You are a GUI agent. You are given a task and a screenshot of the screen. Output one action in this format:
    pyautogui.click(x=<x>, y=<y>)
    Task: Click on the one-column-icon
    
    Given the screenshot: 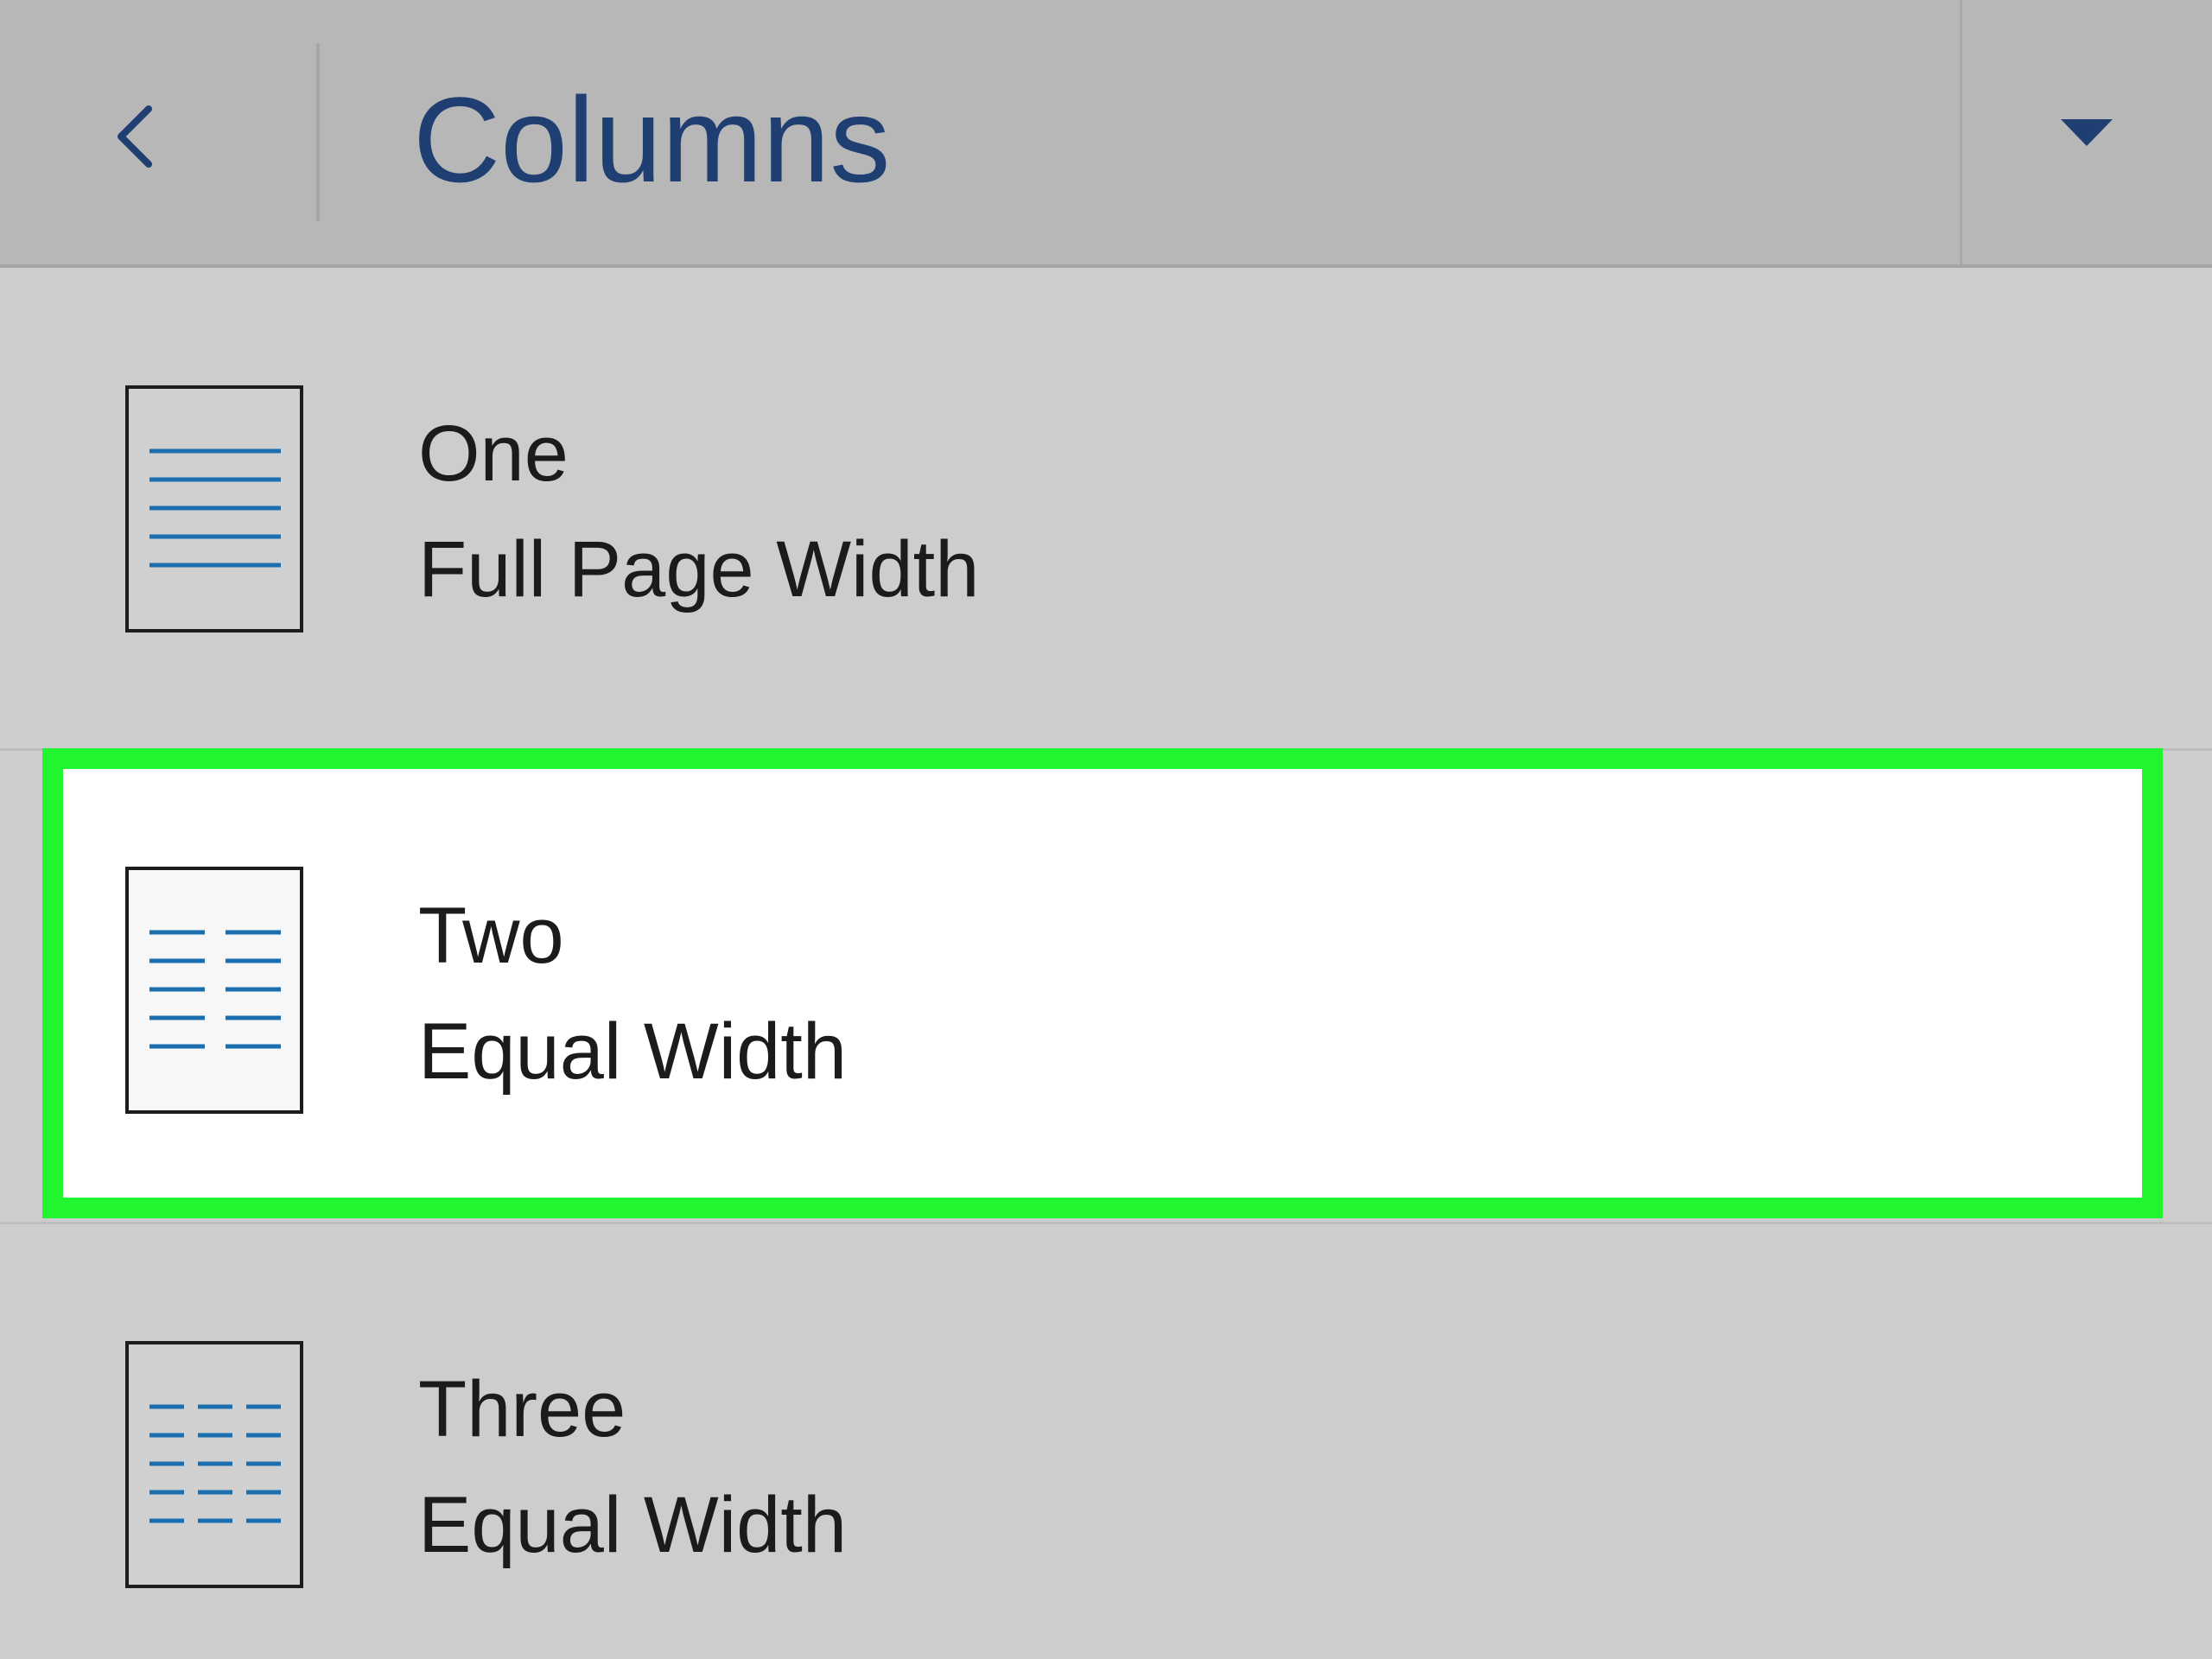 What is the action you would take?
    pyautogui.click(x=214, y=508)
    